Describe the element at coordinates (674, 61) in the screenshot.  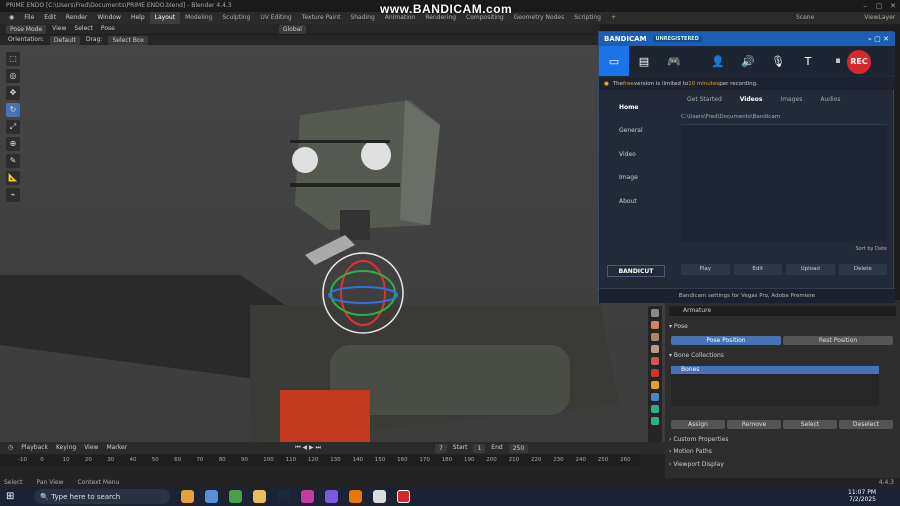
I see `game-mode-icon: 🎮` at that location.